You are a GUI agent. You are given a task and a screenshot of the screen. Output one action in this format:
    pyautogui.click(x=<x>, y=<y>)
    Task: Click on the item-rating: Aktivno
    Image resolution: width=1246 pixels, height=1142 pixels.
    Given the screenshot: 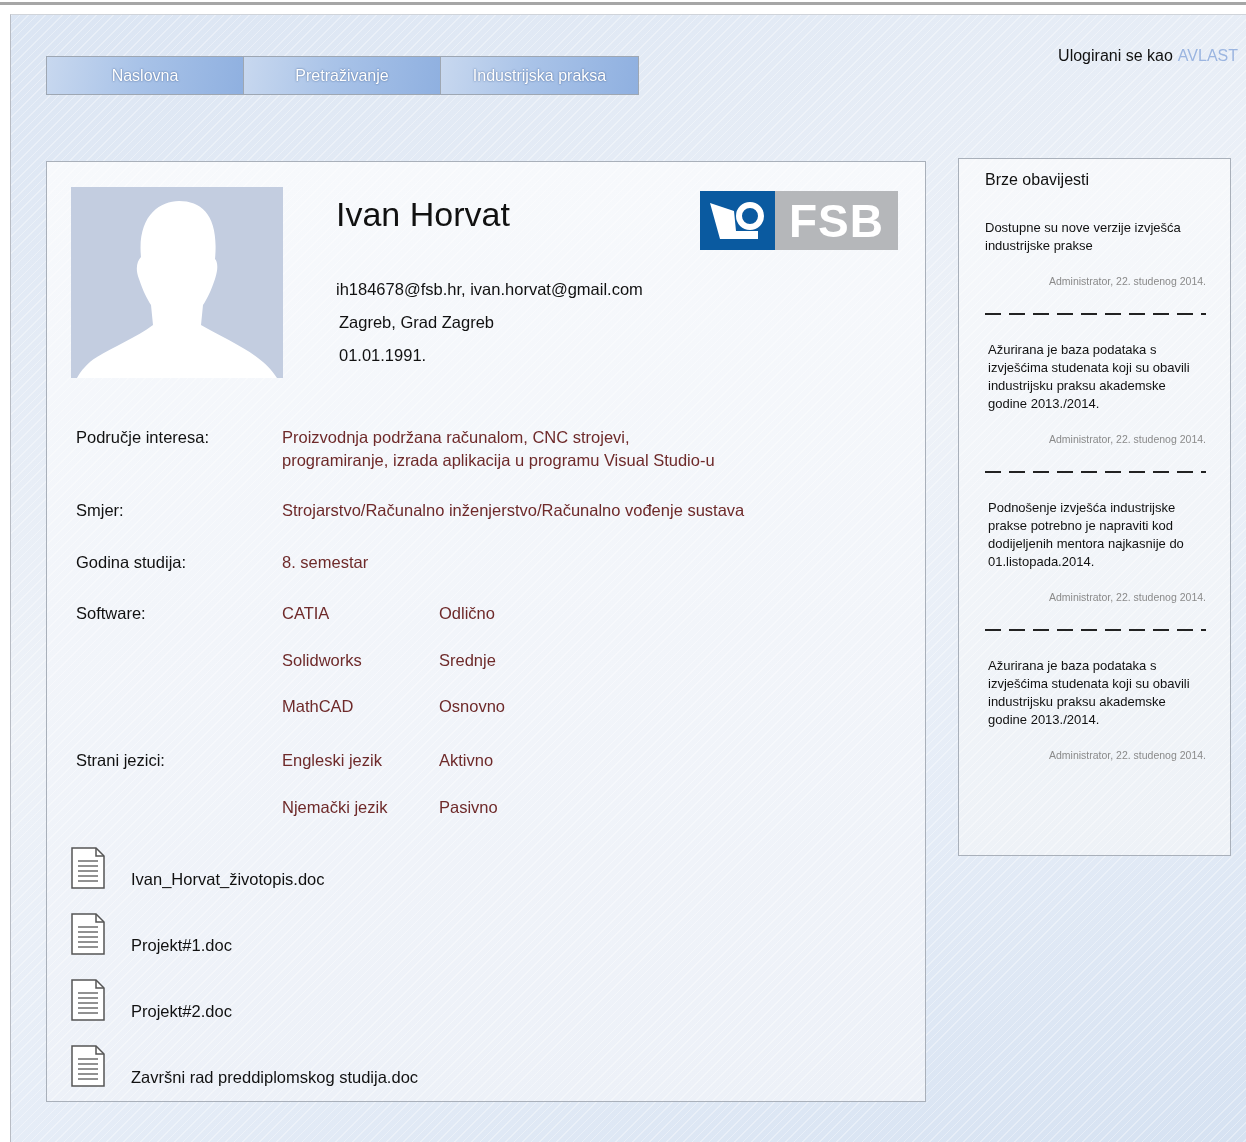 What is the action you would take?
    pyautogui.click(x=467, y=760)
    